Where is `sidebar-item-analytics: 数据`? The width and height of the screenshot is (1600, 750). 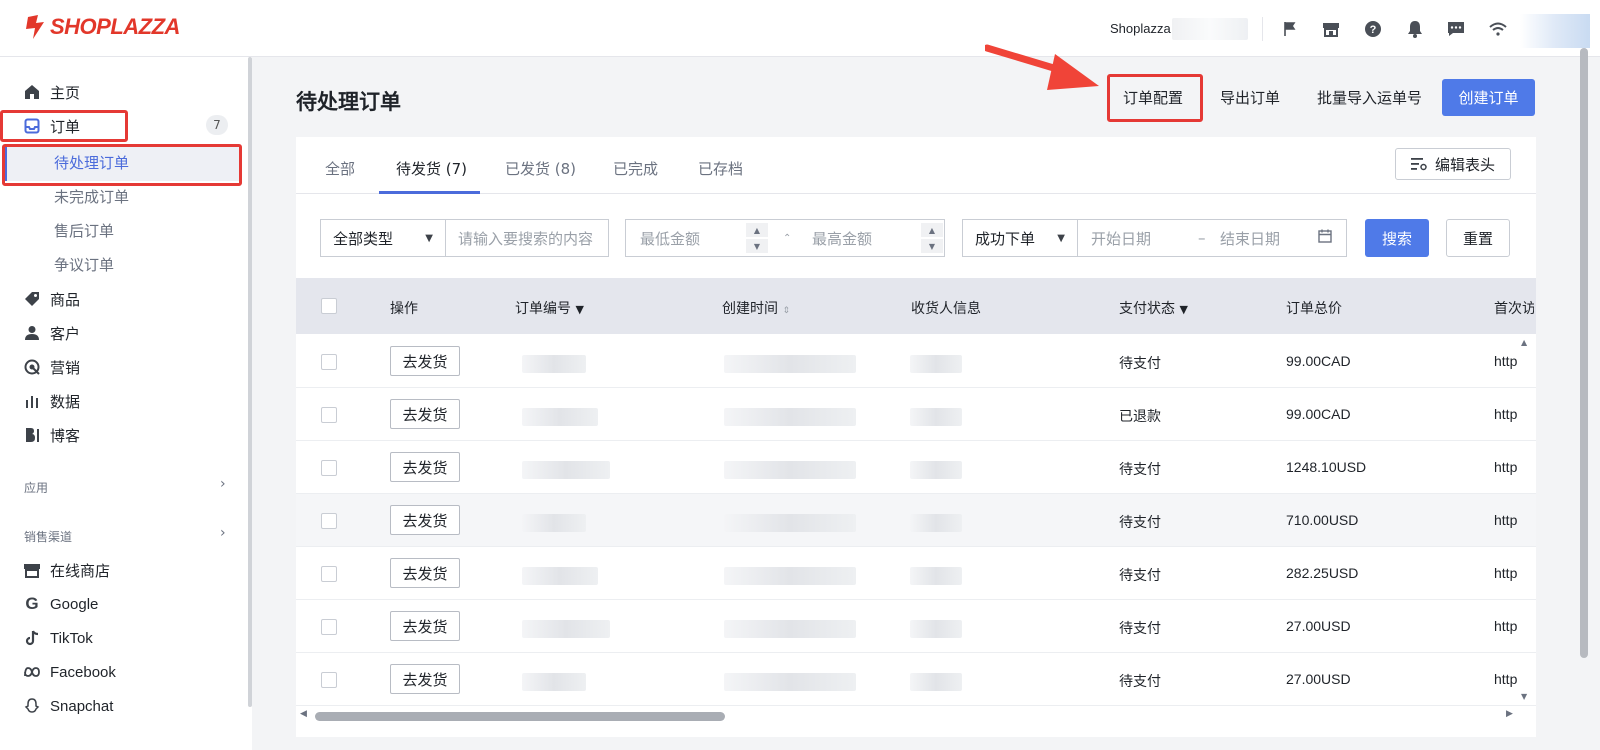
sidebar-item-analytics: 数据 is located at coordinates (120, 401).